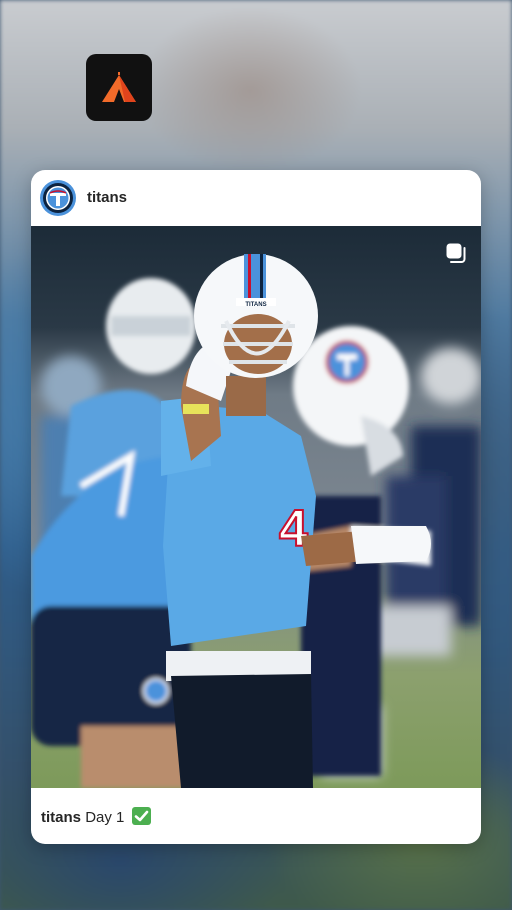  I want to click on titans-logo-icon, so click(58, 198).